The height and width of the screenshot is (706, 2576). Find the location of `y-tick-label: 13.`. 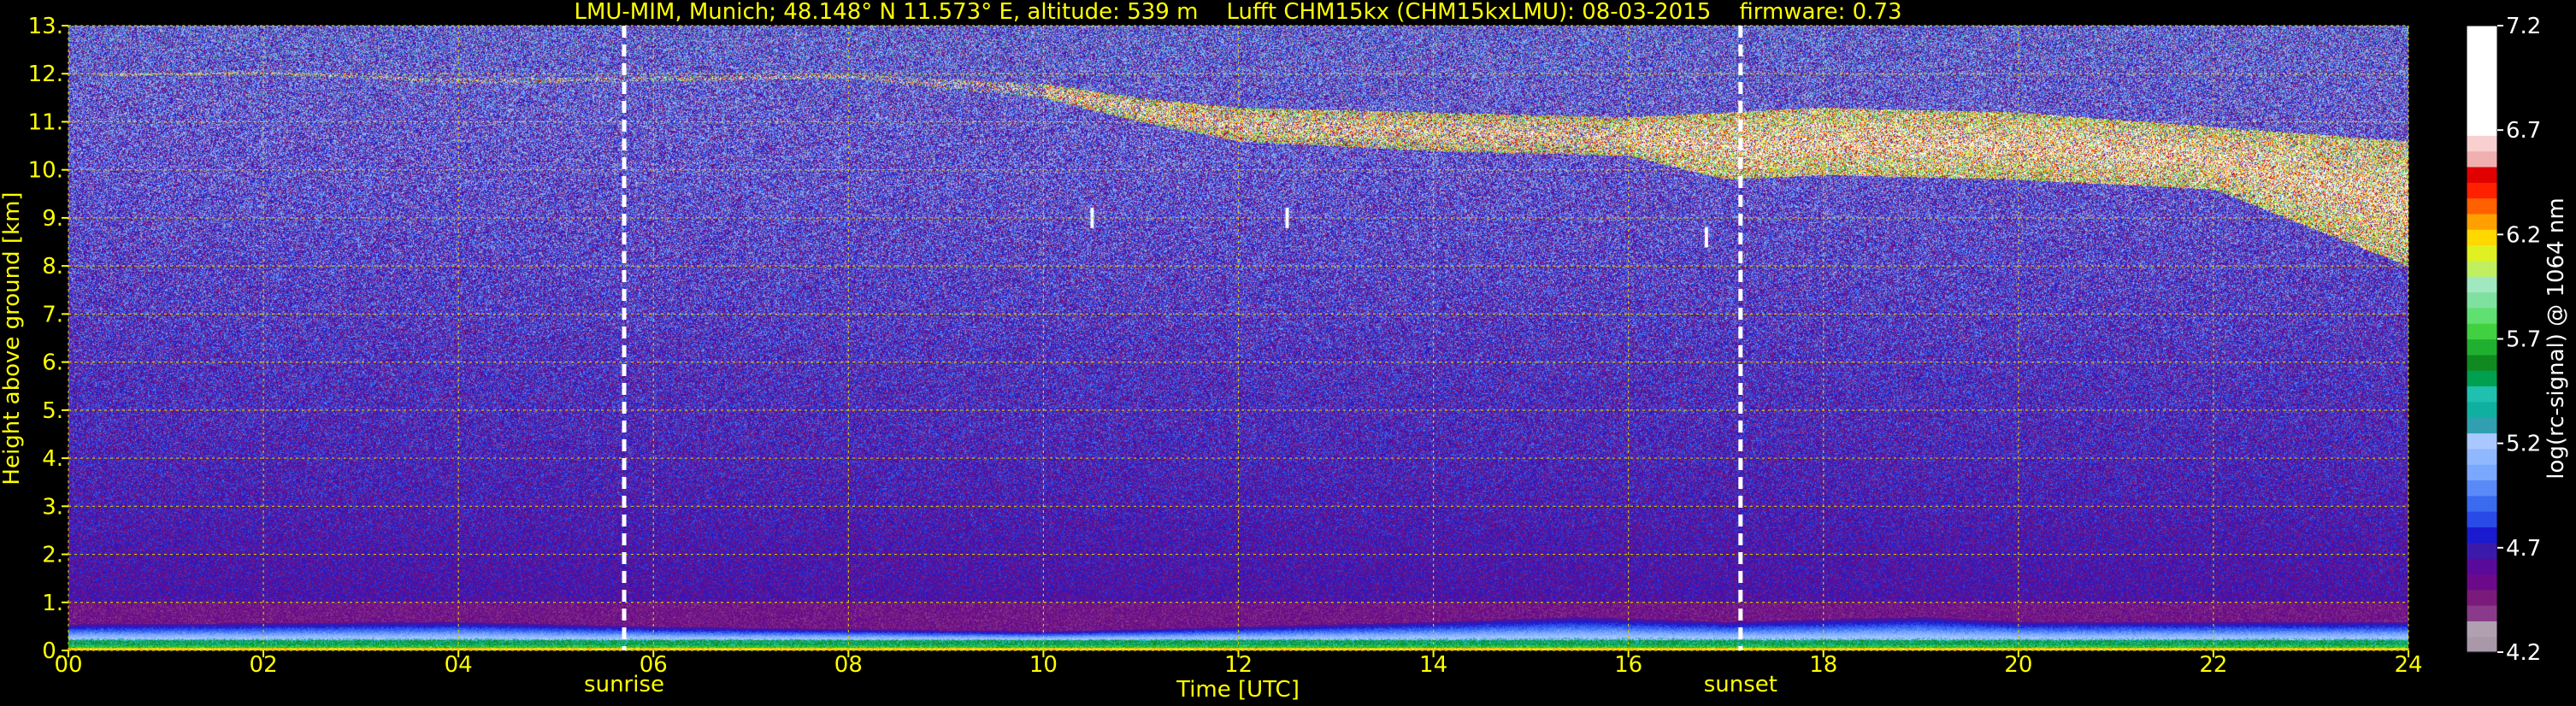

y-tick-label: 13. is located at coordinates (45, 26).